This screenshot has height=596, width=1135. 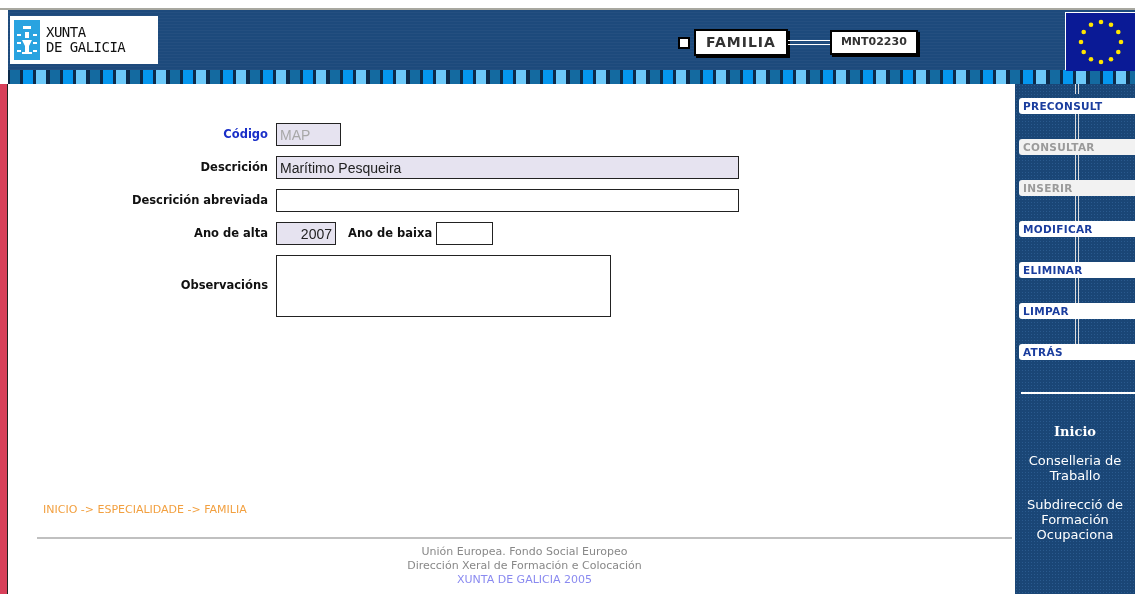 What do you see at coordinates (741, 42) in the screenshot?
I see `page-title: FAMILIA` at bounding box center [741, 42].